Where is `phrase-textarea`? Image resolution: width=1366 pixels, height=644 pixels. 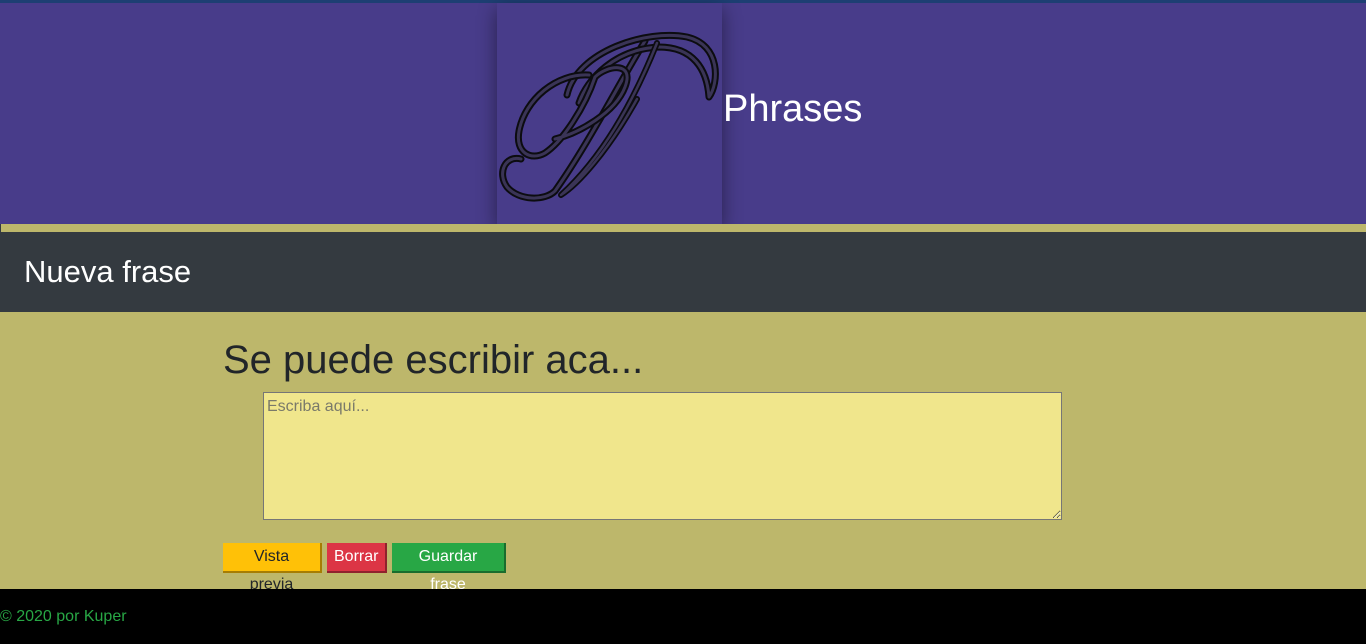 phrase-textarea is located at coordinates (662, 456).